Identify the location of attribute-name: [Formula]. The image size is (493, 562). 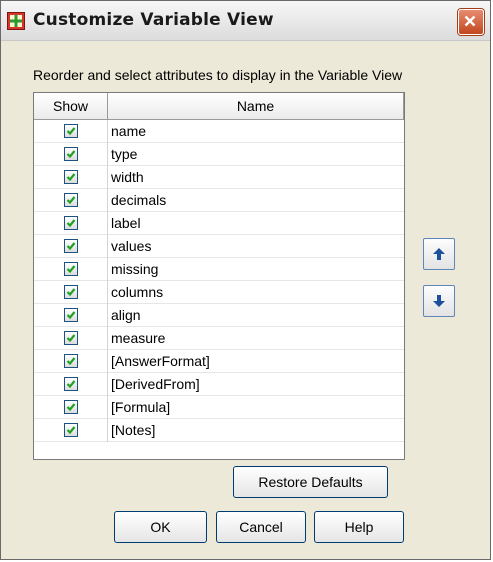
(141, 407).